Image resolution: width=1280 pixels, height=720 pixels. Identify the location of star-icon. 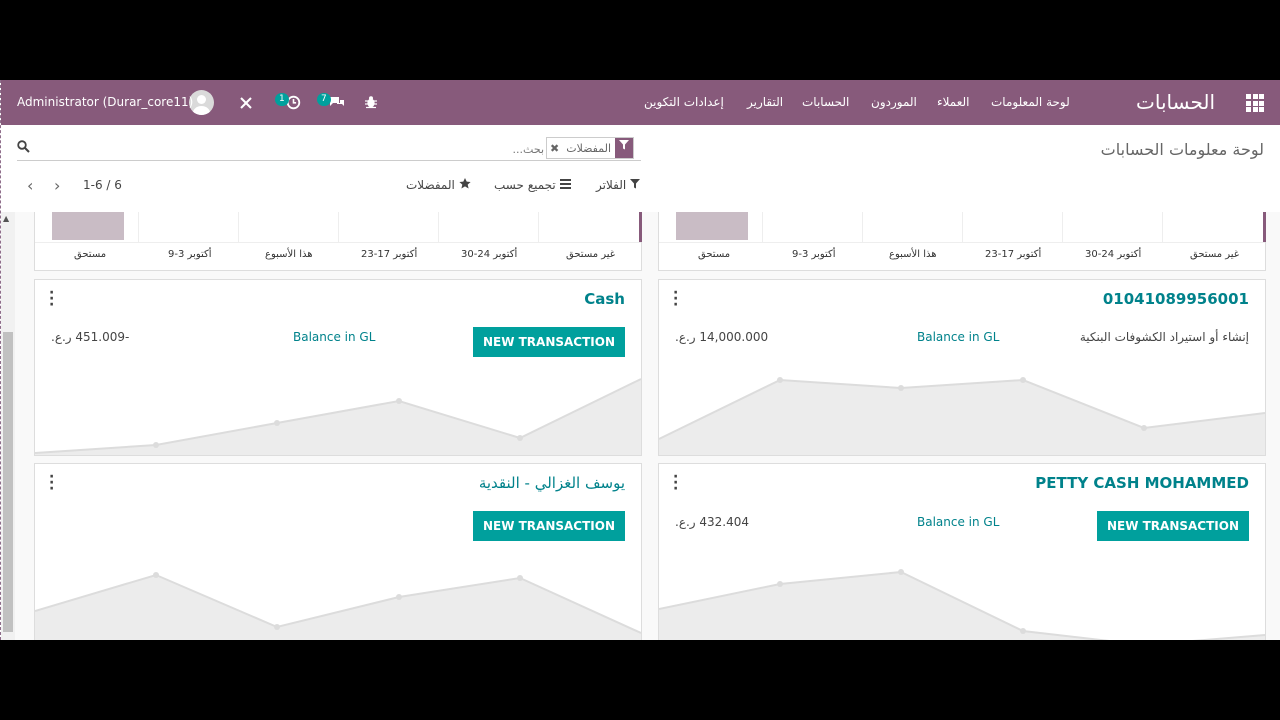
(465, 183).